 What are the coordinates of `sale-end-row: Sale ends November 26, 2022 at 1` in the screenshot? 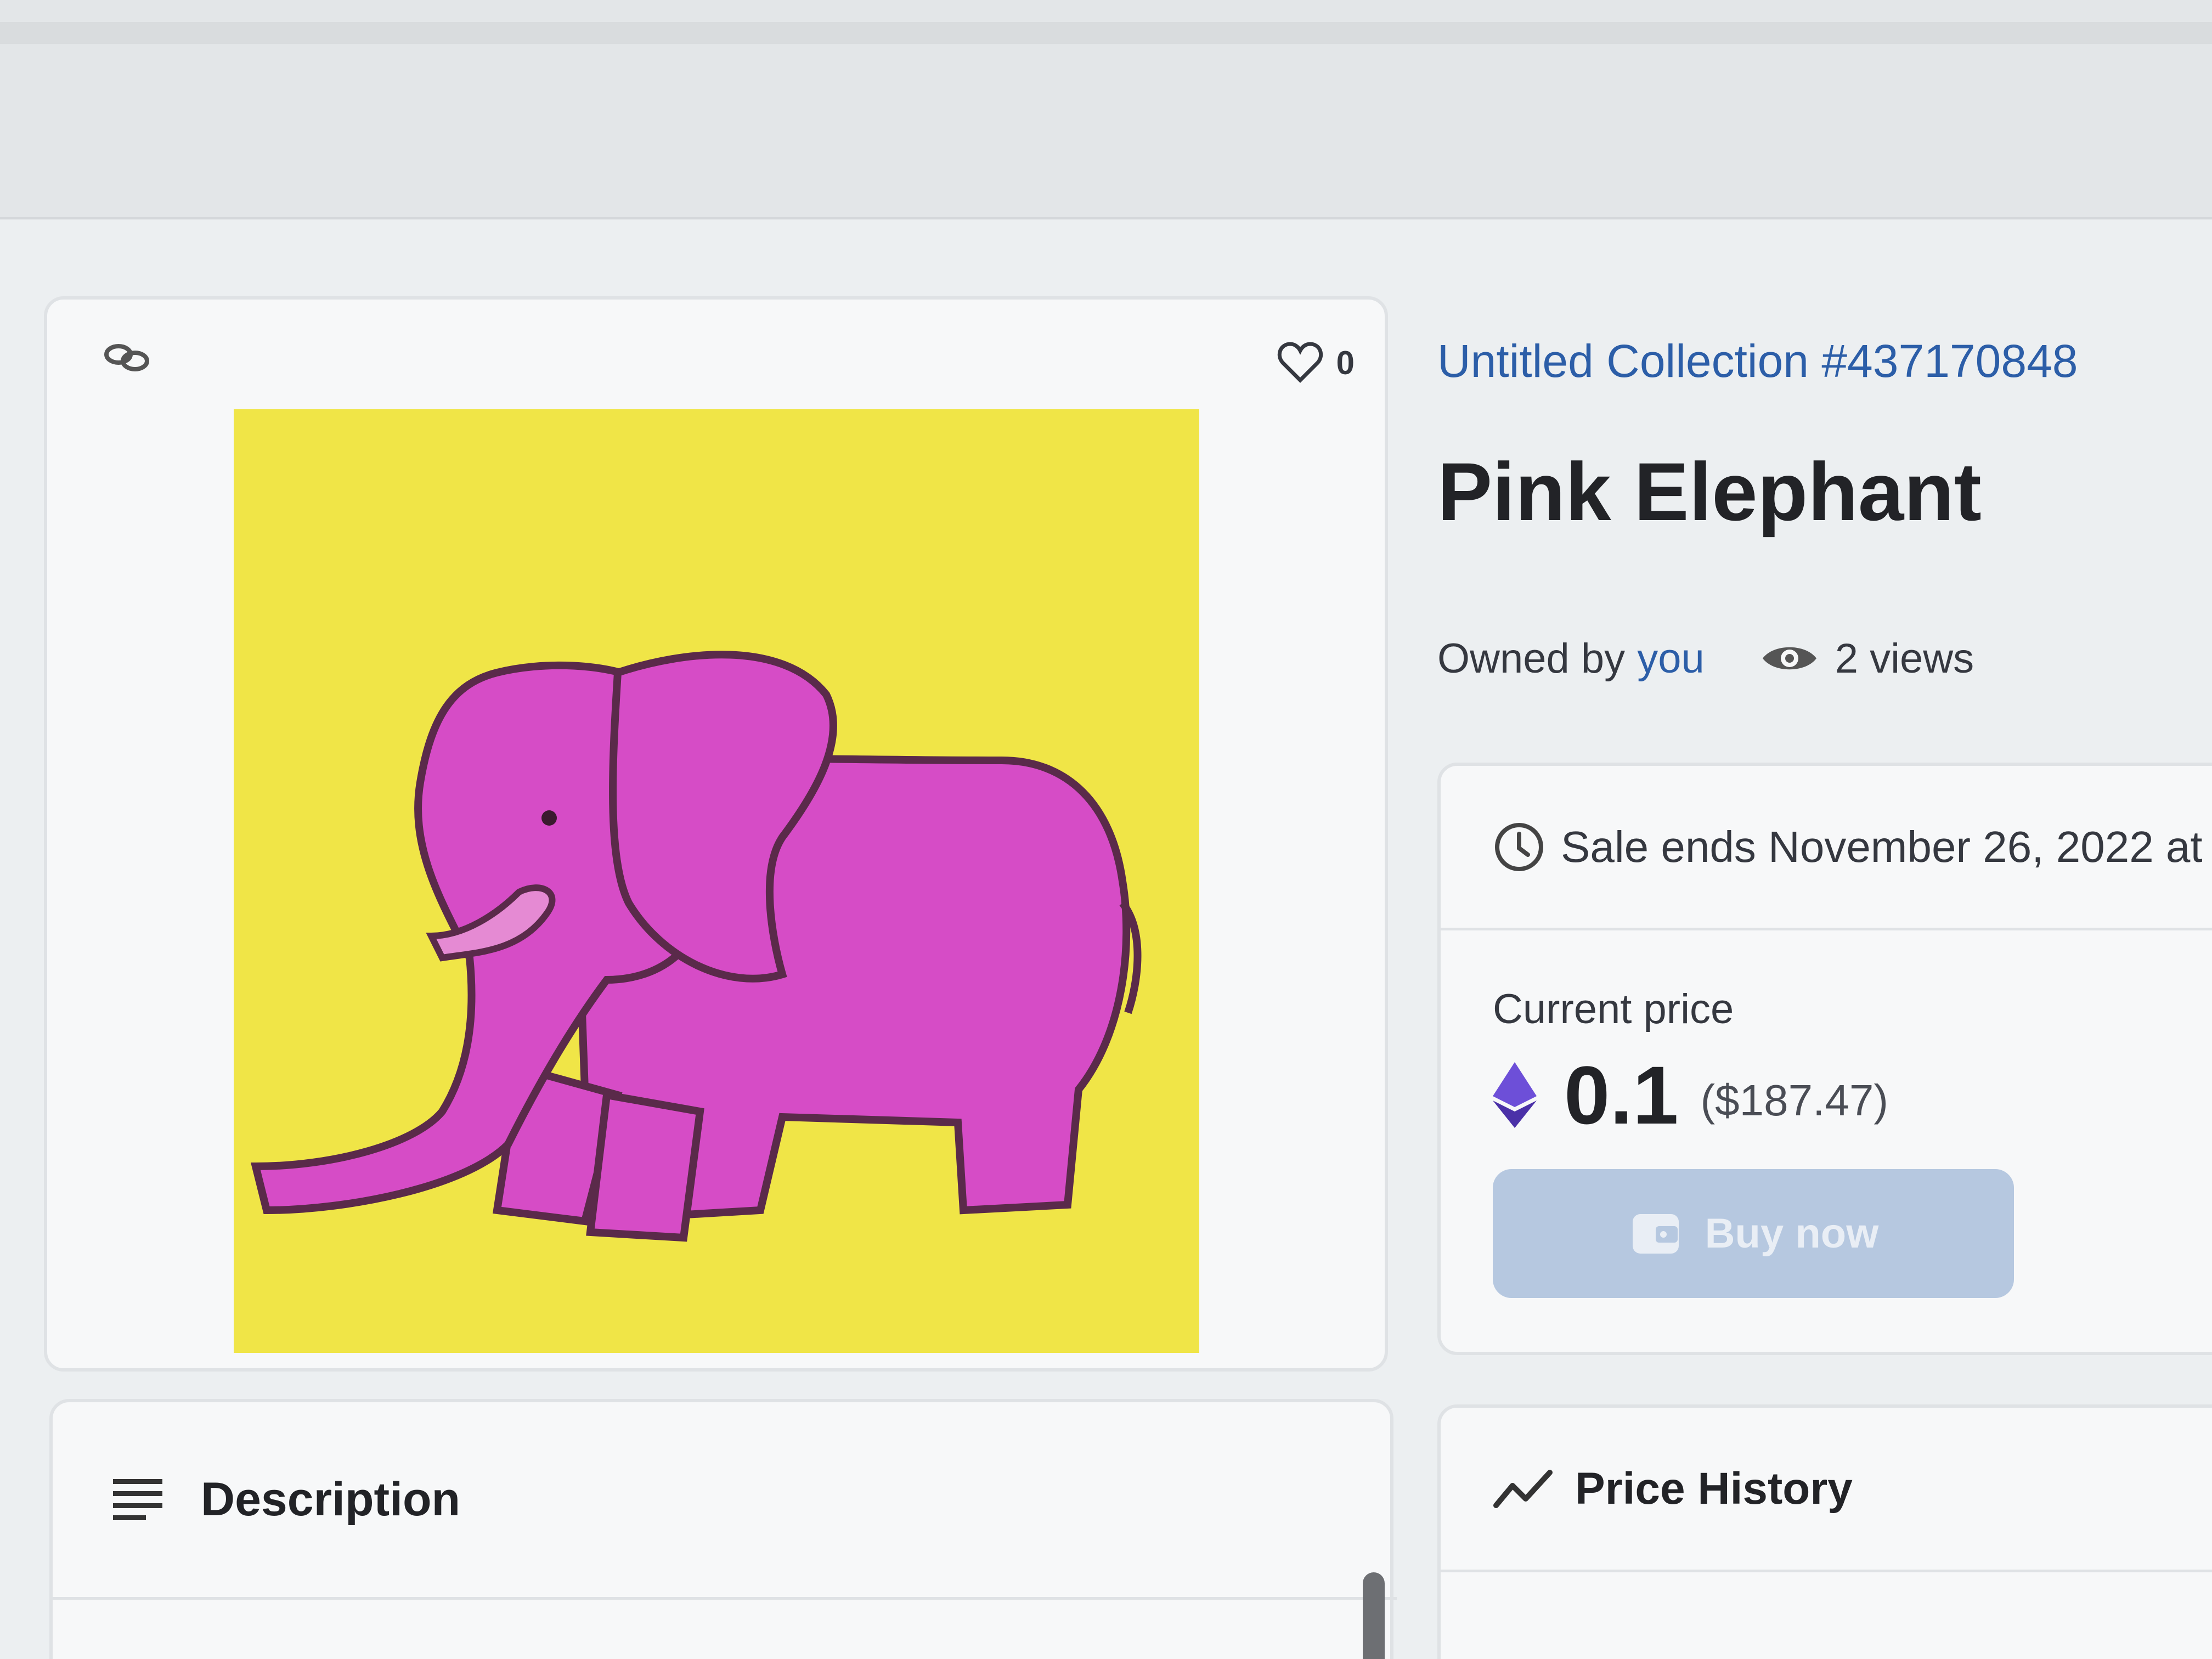 It's located at (1826, 848).